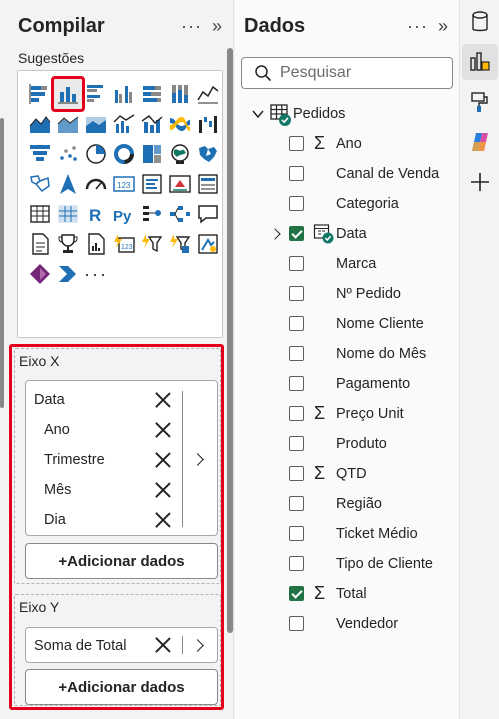 The width and height of the screenshot is (499, 719). Describe the element at coordinates (347, 384) in the screenshot. I see `field-item: Pagamento` at that location.